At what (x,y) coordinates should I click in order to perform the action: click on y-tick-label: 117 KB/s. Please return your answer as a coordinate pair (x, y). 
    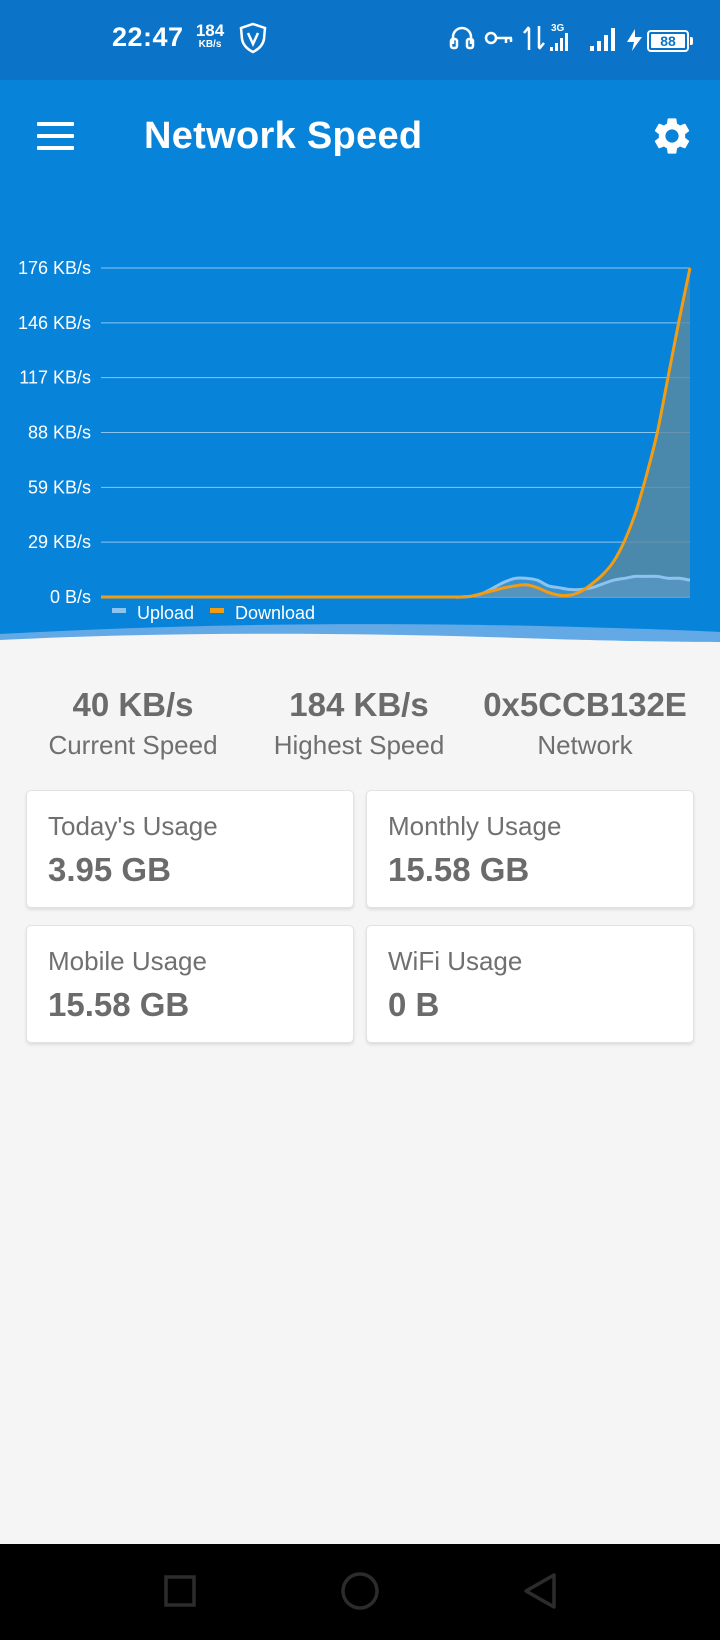
    Looking at the image, I should click on (55, 378).